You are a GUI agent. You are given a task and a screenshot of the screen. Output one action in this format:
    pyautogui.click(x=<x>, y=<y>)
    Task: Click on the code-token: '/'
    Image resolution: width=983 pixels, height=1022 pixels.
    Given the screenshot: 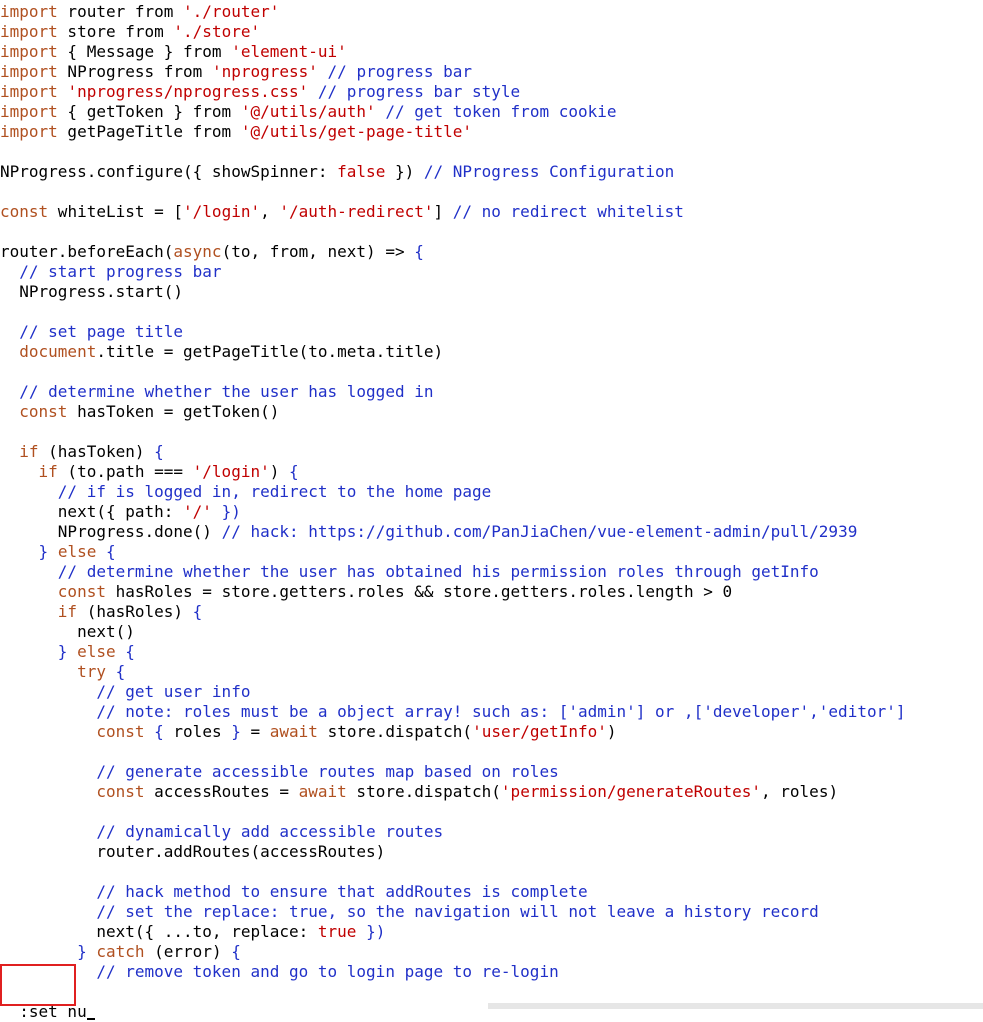 What is the action you would take?
    pyautogui.click(x=197, y=511)
    